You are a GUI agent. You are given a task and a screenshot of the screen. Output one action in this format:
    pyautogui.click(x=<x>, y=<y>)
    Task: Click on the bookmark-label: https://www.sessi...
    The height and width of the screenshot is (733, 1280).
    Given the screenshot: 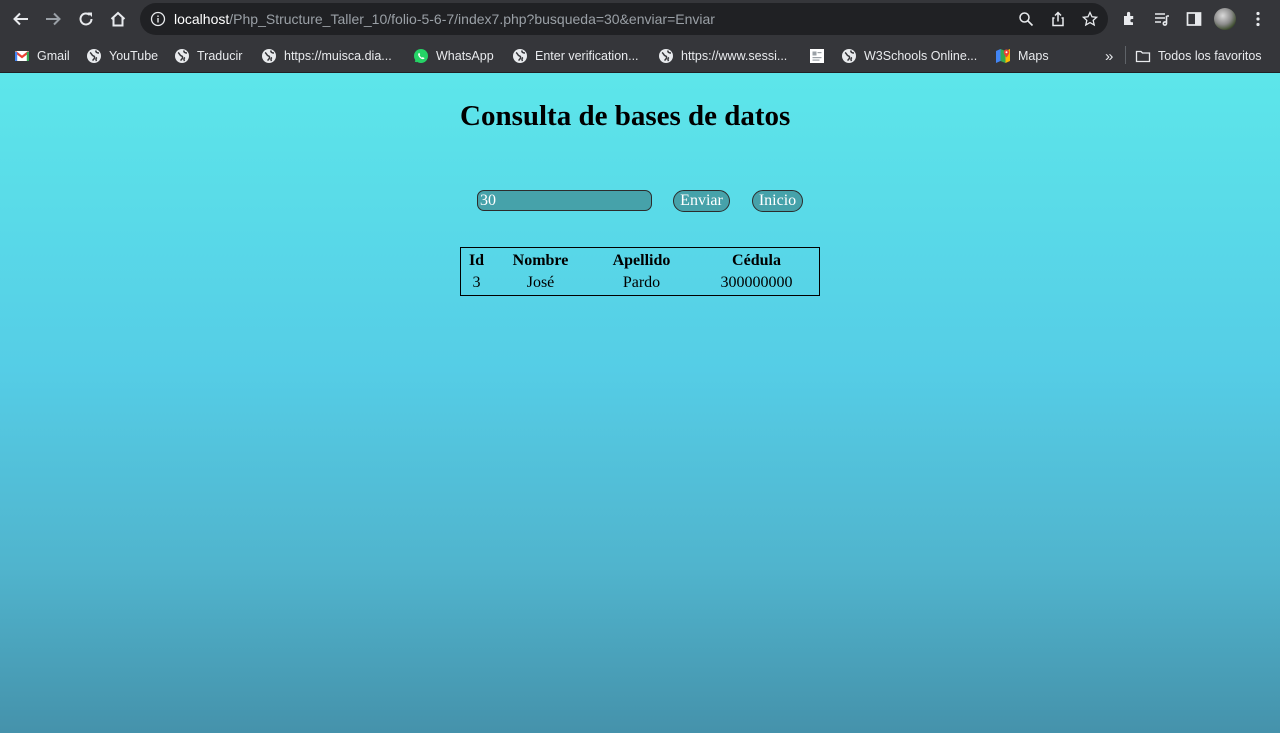 What is the action you would take?
    pyautogui.click(x=734, y=56)
    